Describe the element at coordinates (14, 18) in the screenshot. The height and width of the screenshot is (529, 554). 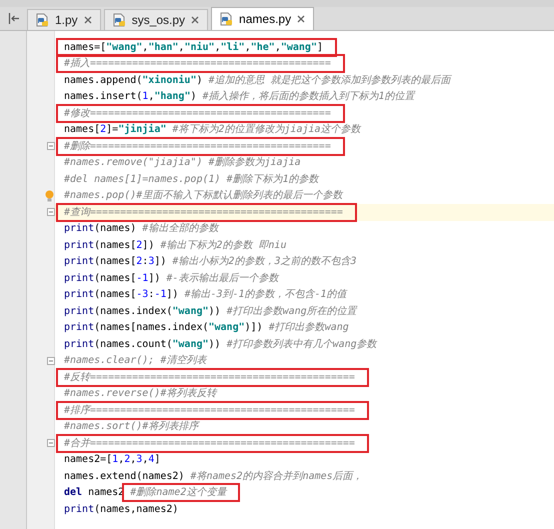
I see `collapse-icon` at that location.